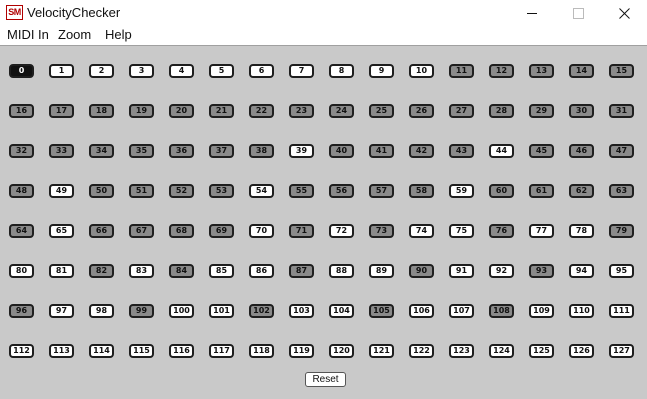 Image resolution: width=647 pixels, height=399 pixels. Describe the element at coordinates (624, 13) in the screenshot. I see `close-button` at that location.